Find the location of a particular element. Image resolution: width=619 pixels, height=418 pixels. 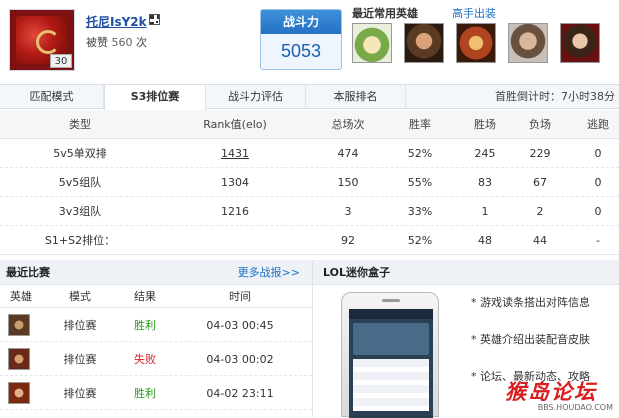

col-total: 总场次 is located at coordinates (348, 124).